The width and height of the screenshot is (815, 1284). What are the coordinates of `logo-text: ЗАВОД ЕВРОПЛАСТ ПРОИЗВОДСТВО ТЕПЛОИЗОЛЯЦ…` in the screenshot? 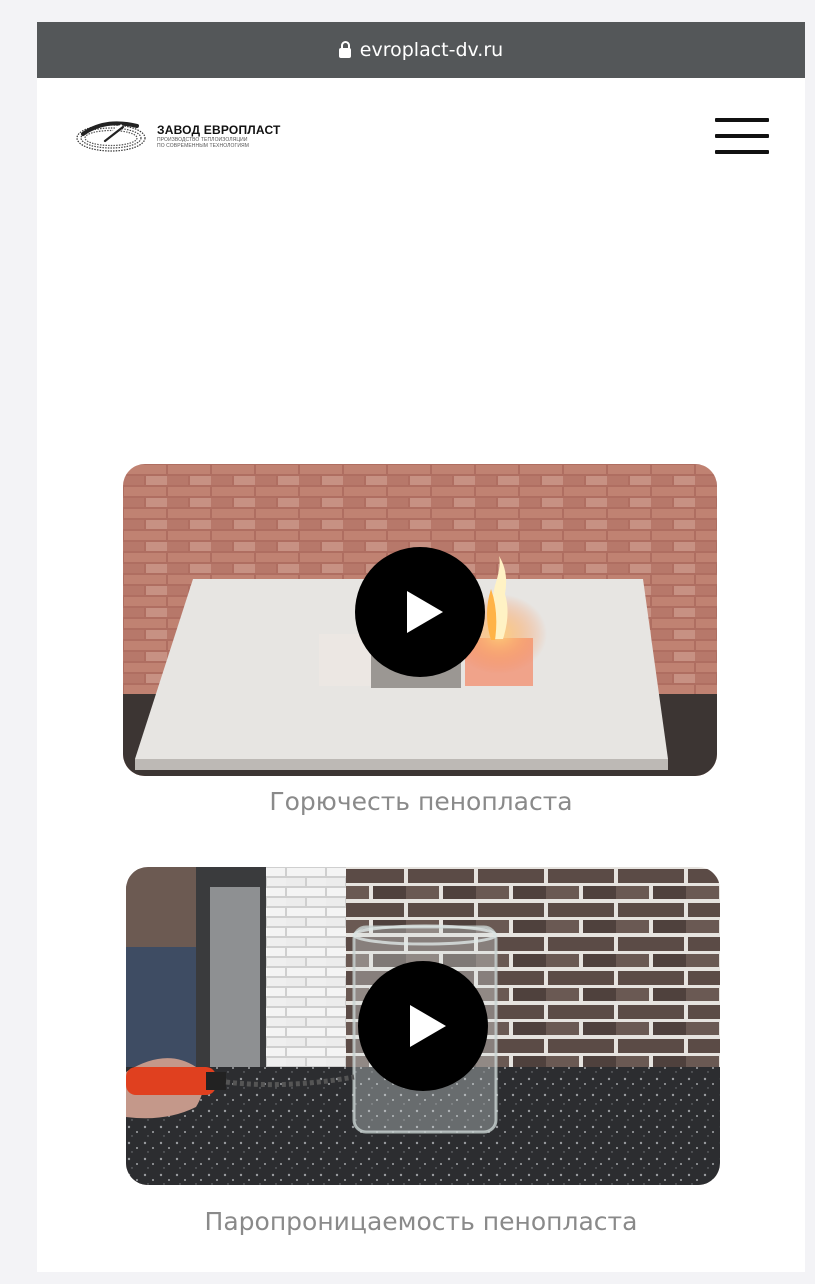 It's located at (219, 136).